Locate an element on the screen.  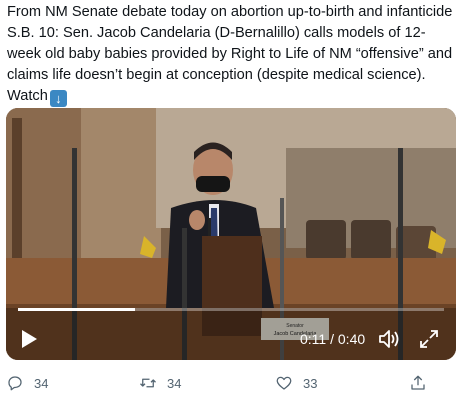
volume-button is located at coordinates (389, 339).